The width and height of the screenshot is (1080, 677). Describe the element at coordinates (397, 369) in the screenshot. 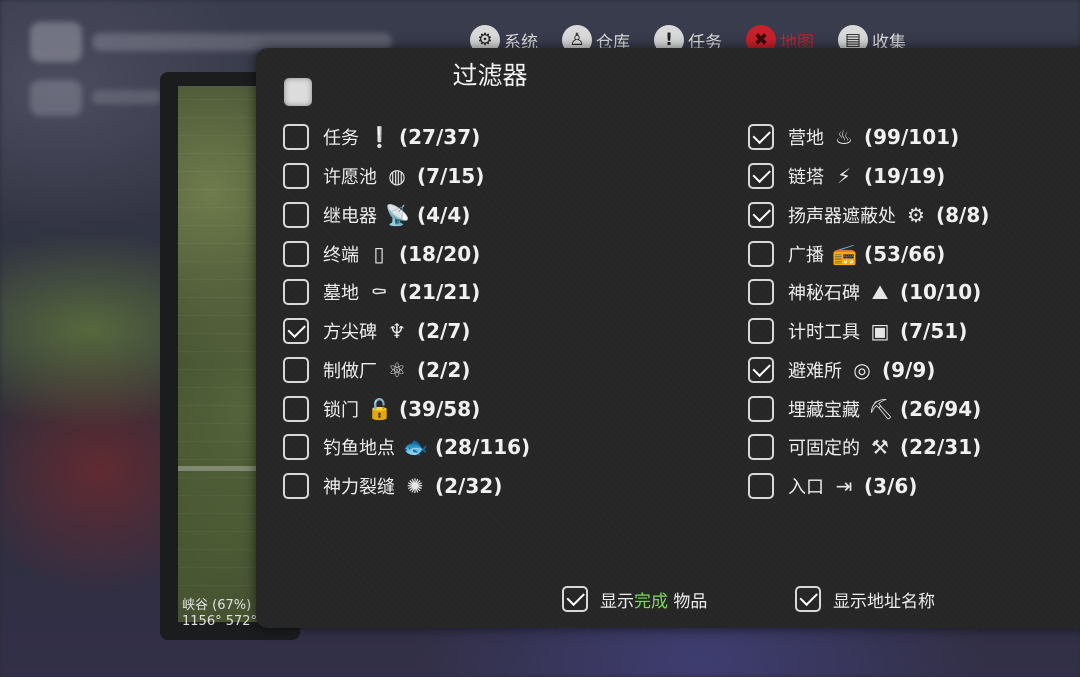

I see `atom-icon: ⚛` at that location.